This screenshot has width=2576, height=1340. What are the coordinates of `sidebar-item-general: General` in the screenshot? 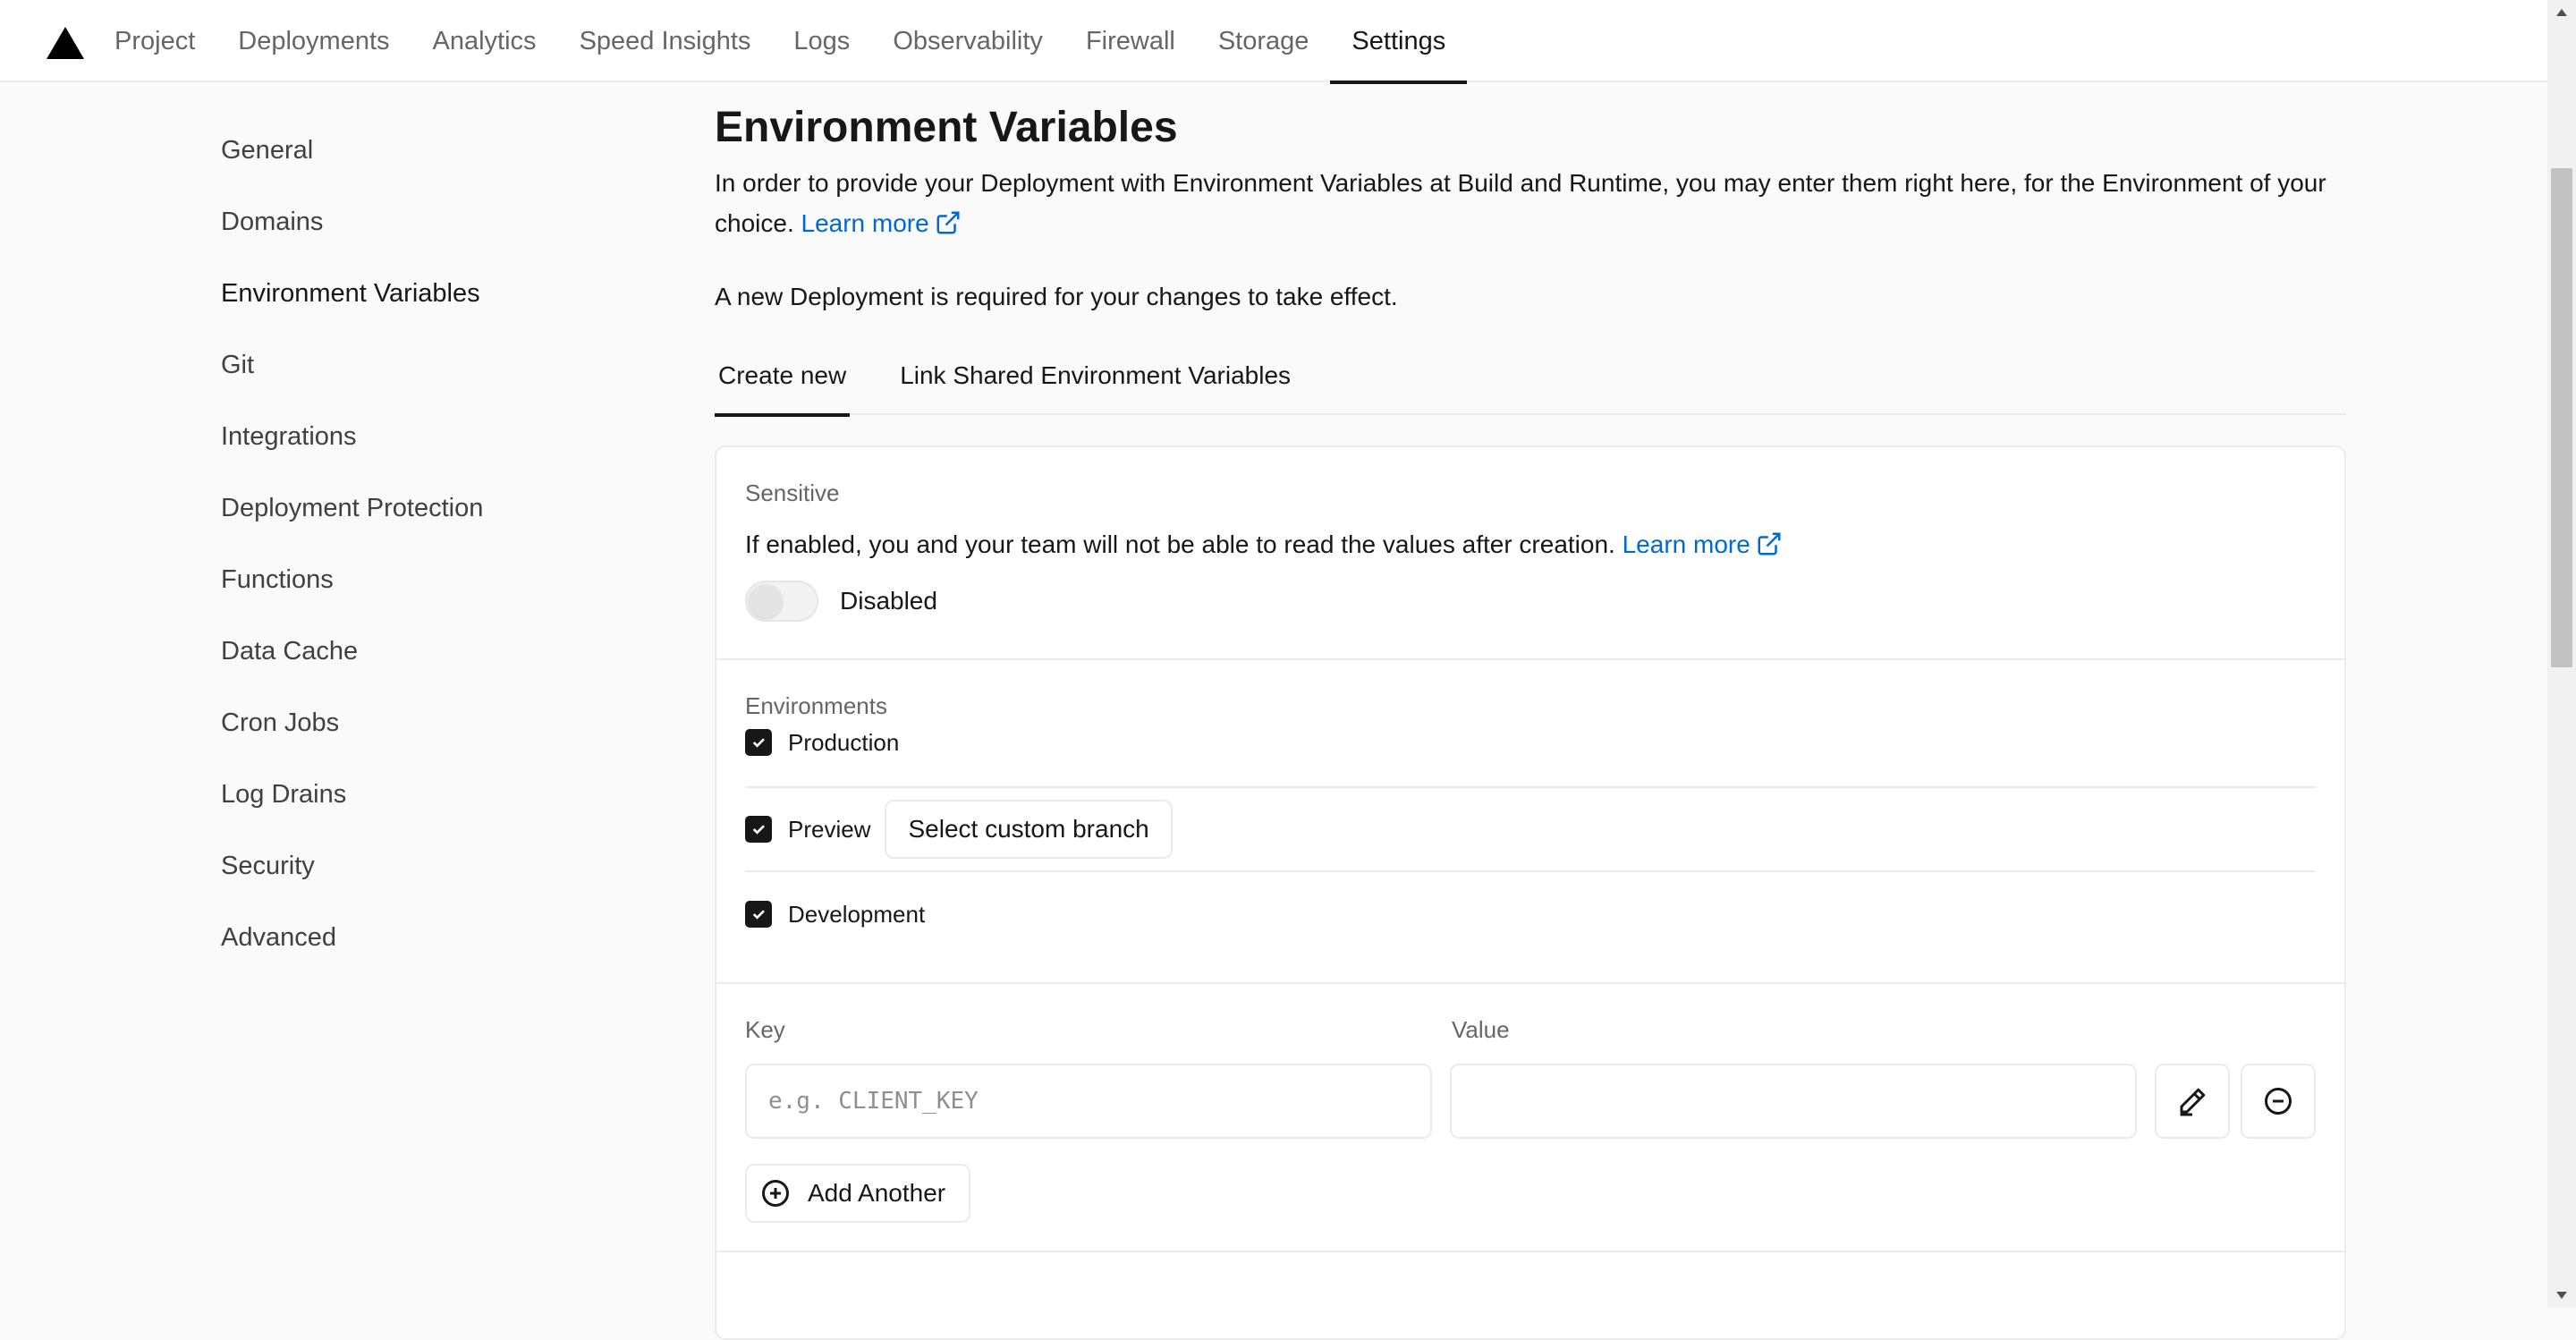 It's located at (444, 150).